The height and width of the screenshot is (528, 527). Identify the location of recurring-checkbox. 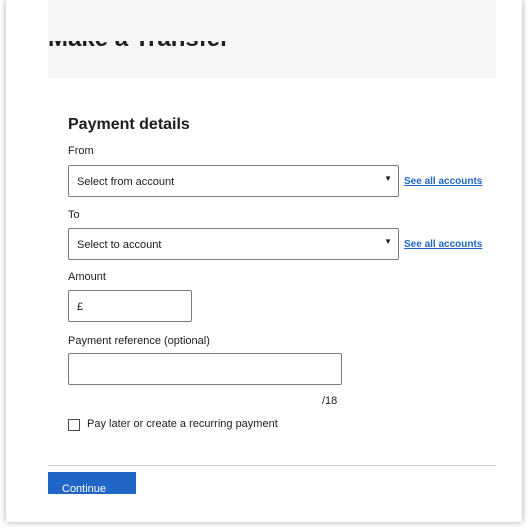
(74, 425).